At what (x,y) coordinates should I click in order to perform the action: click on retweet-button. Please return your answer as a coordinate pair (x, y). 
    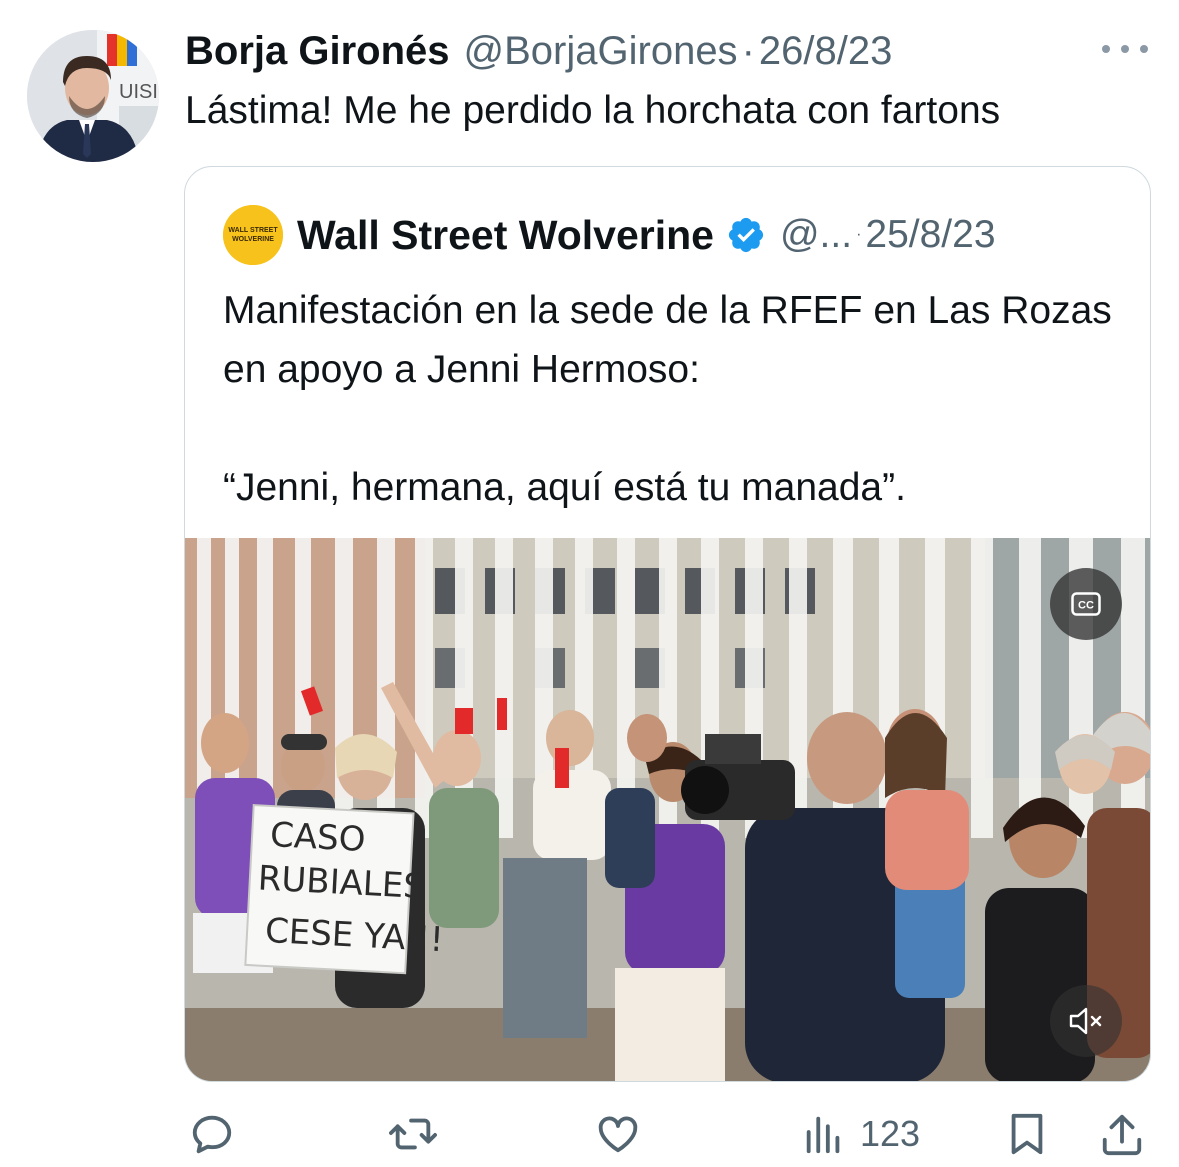
    Looking at the image, I should click on (413, 1134).